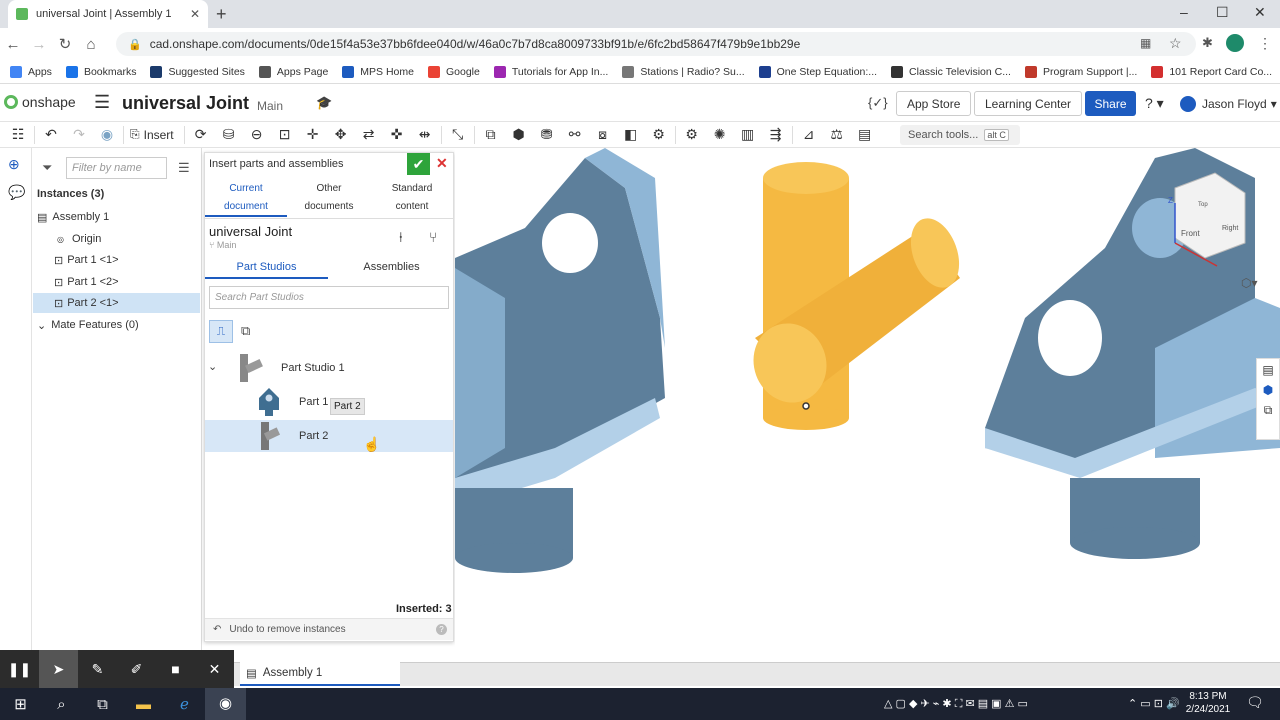  What do you see at coordinates (1228, 104) in the screenshot?
I see `user-menu: Jason Floyd ▾` at bounding box center [1228, 104].